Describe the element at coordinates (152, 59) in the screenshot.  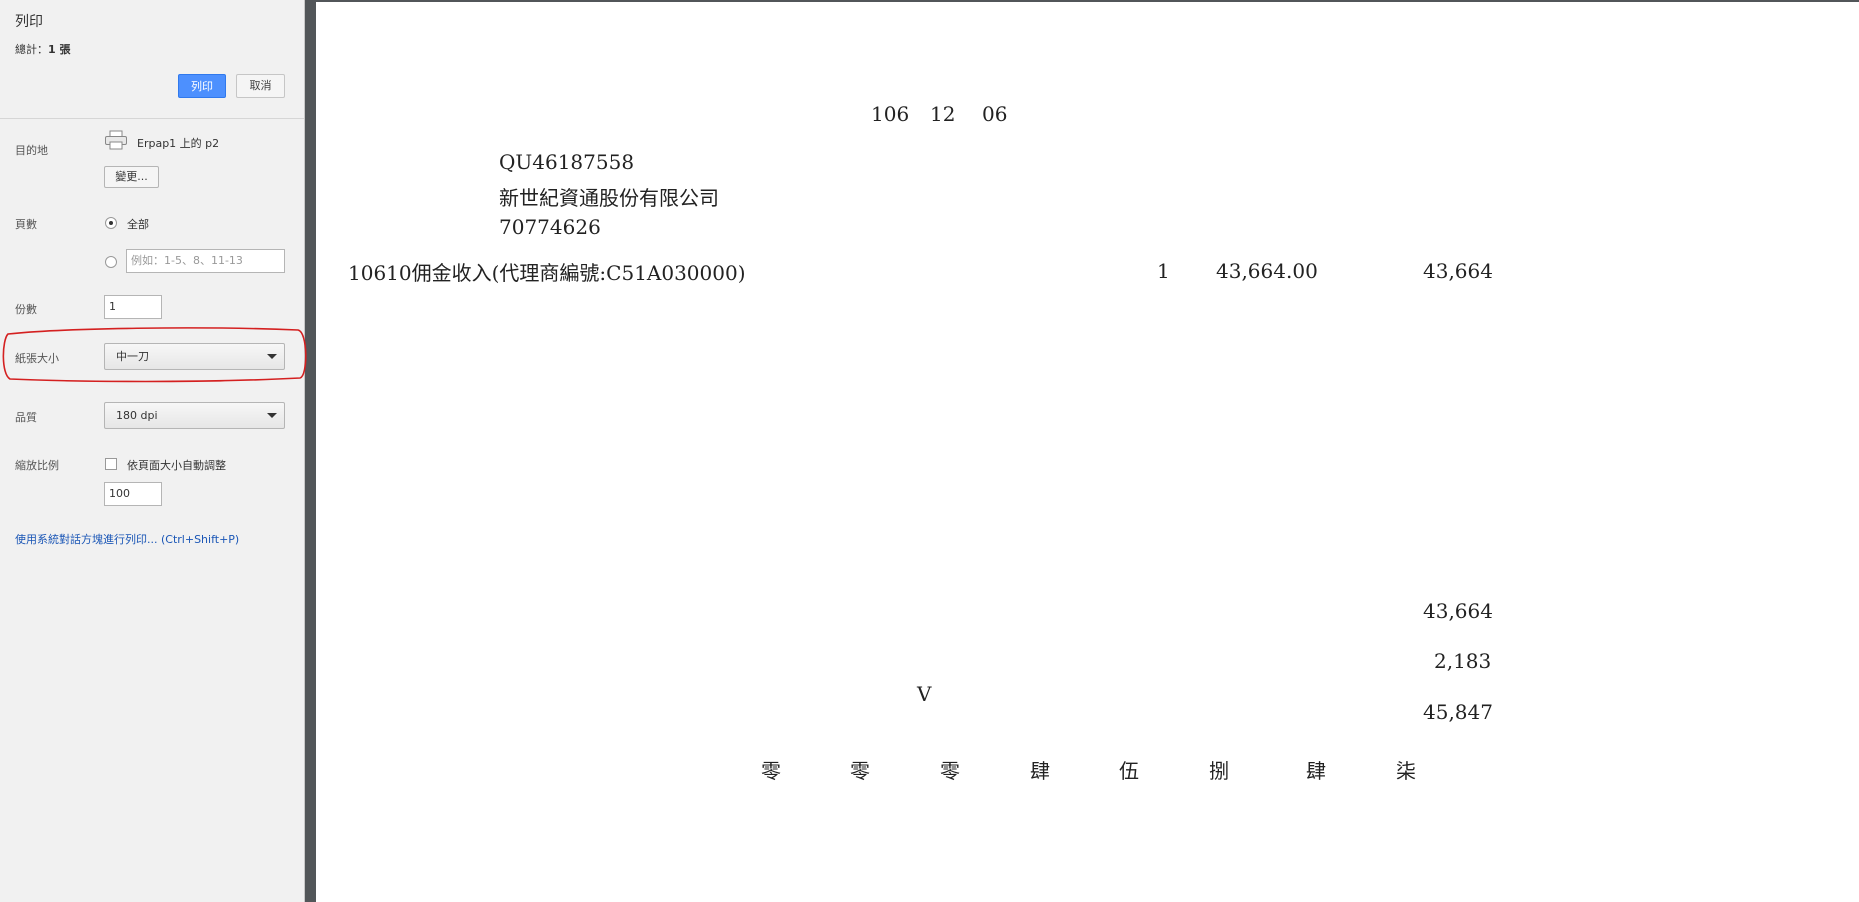
I see `sidebar-header: 列印 總計：1 張 列印 取消` at that location.